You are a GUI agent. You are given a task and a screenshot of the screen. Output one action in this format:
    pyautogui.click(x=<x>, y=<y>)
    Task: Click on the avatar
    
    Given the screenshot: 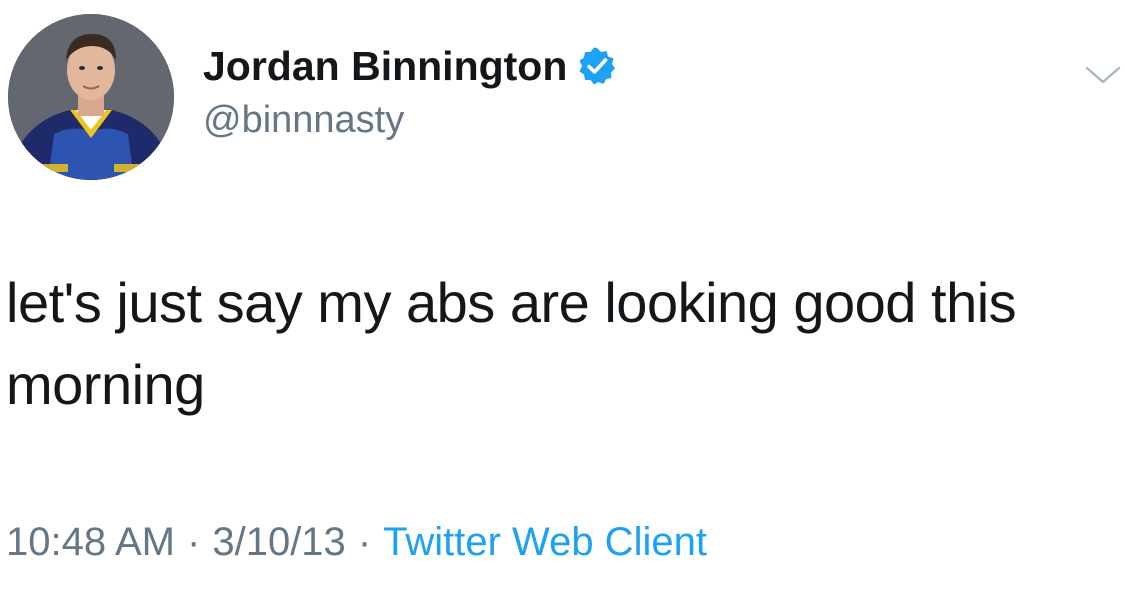 What is the action you would take?
    pyautogui.click(x=91, y=97)
    